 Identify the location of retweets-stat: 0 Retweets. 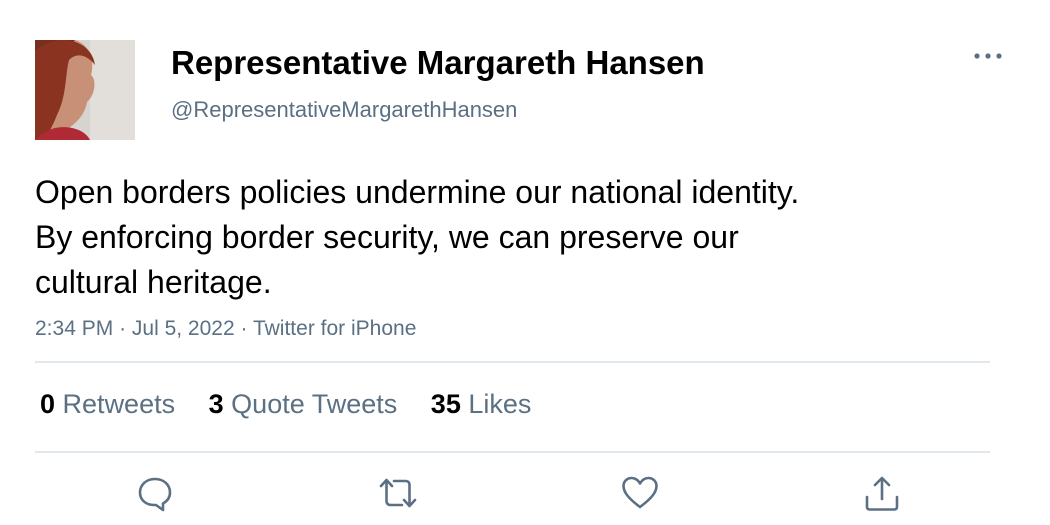
(107, 404).